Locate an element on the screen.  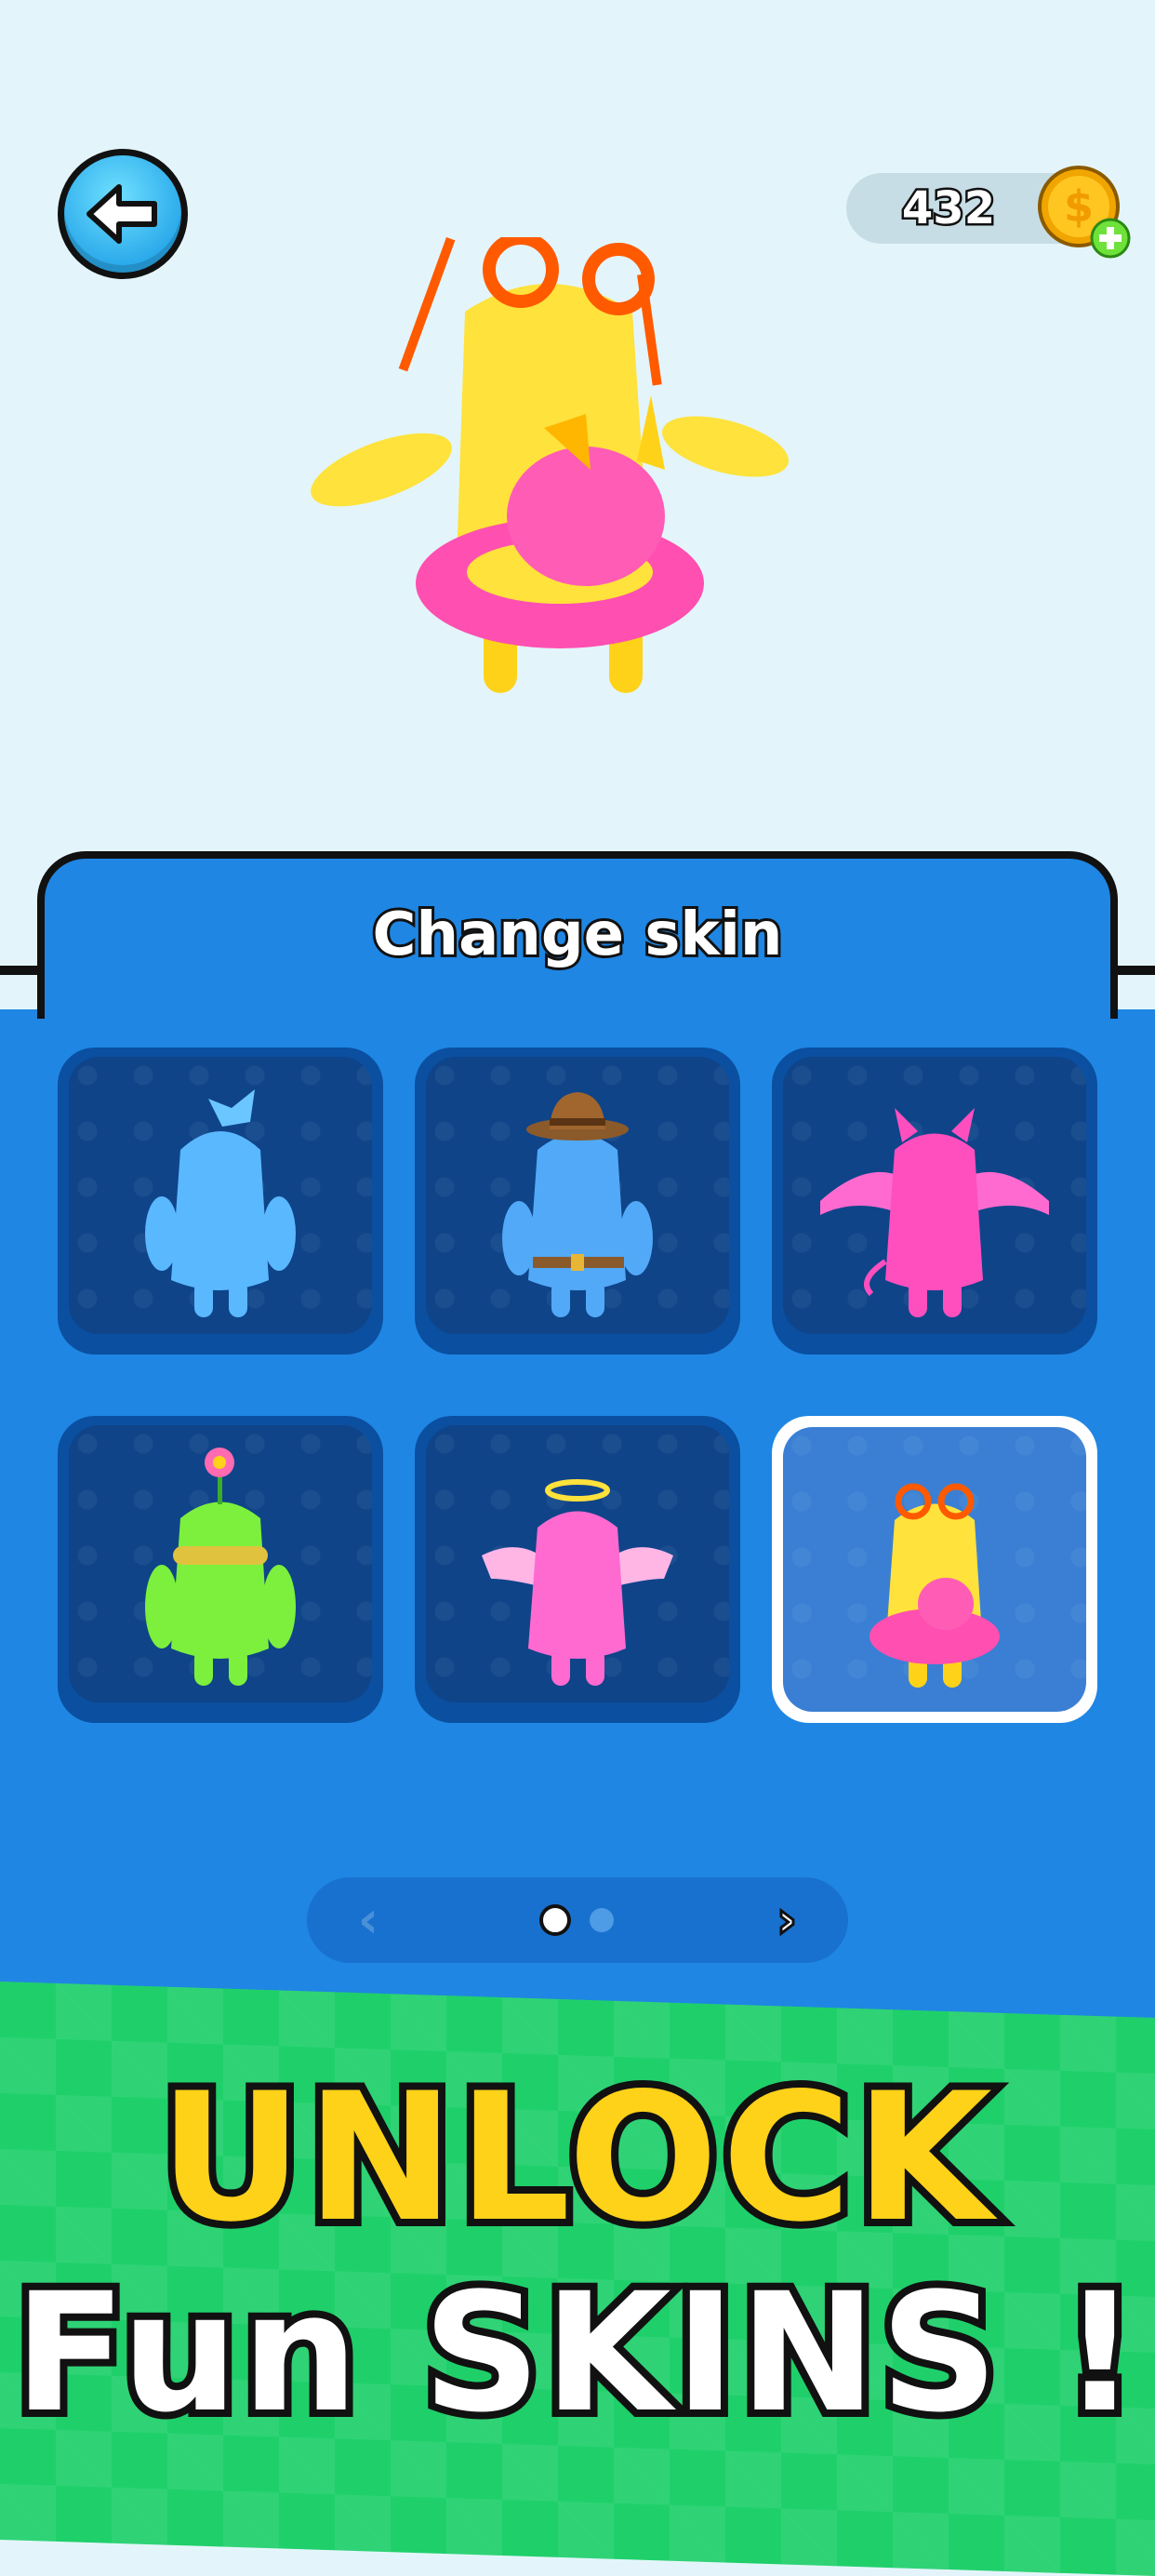
back-button is located at coordinates (123, 214).